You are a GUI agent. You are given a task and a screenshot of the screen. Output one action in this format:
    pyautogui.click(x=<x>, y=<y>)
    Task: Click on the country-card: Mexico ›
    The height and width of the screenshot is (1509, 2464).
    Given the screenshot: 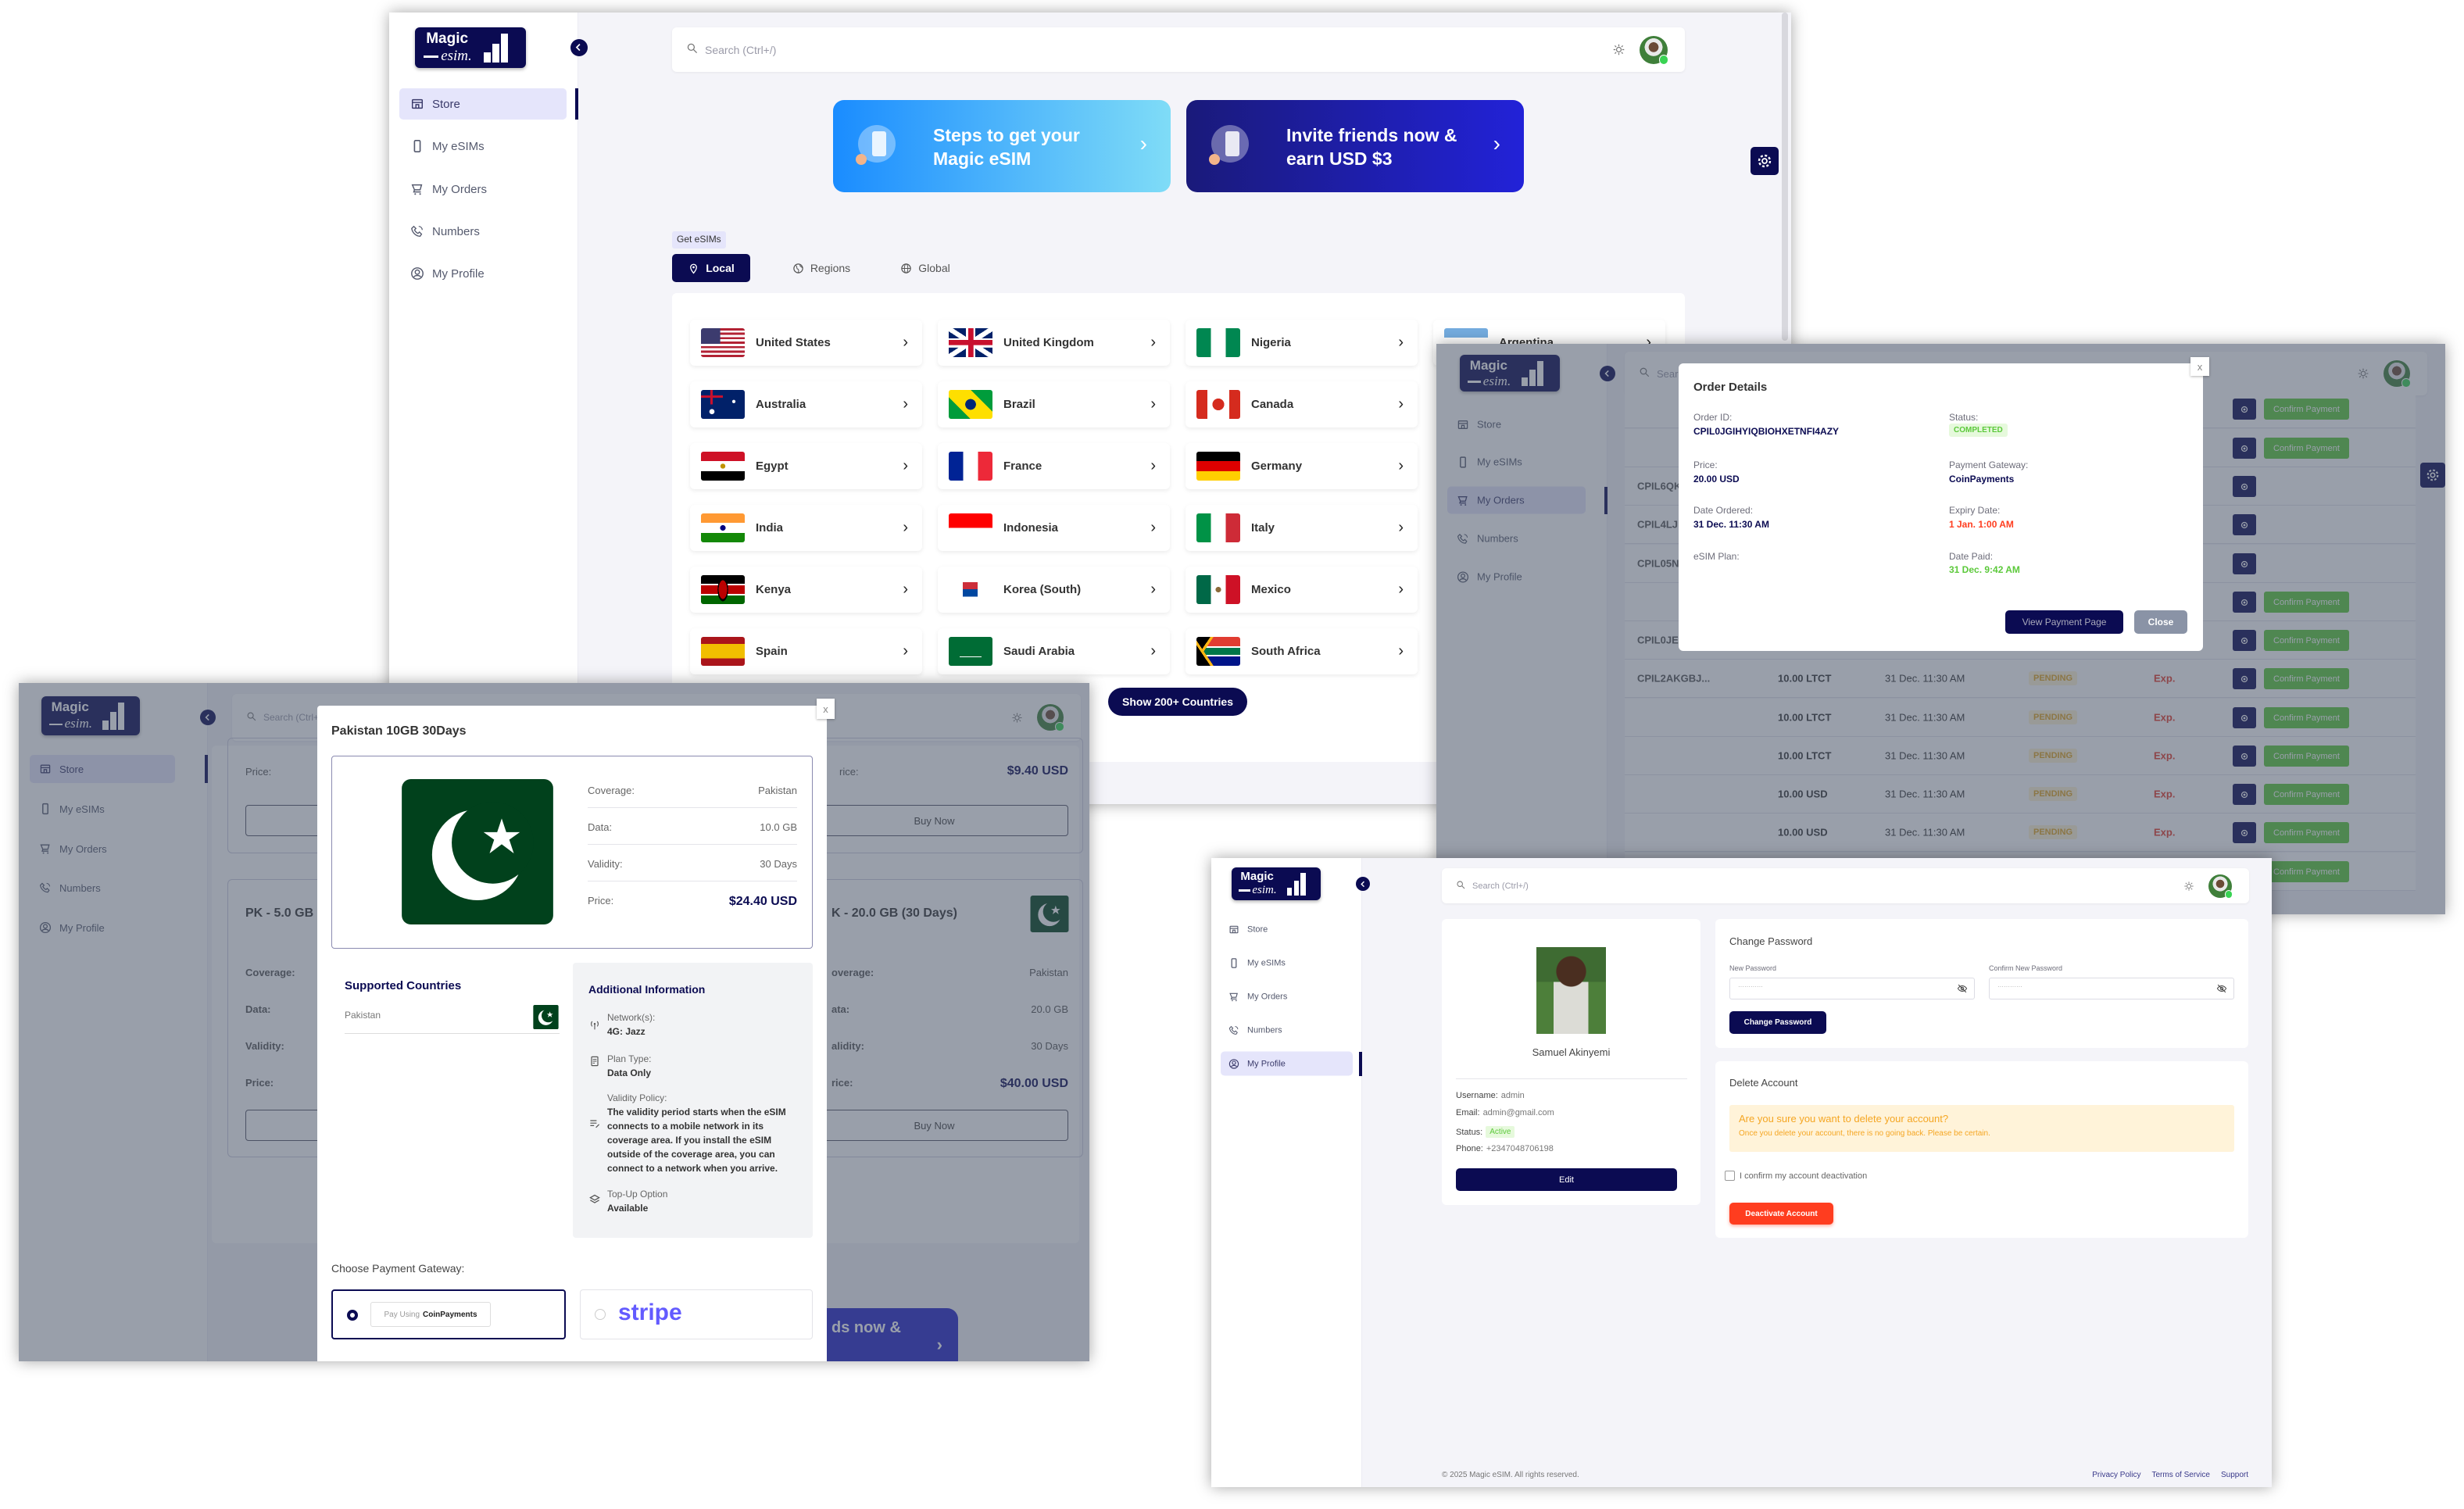 What is the action you would take?
    pyautogui.click(x=1302, y=590)
    